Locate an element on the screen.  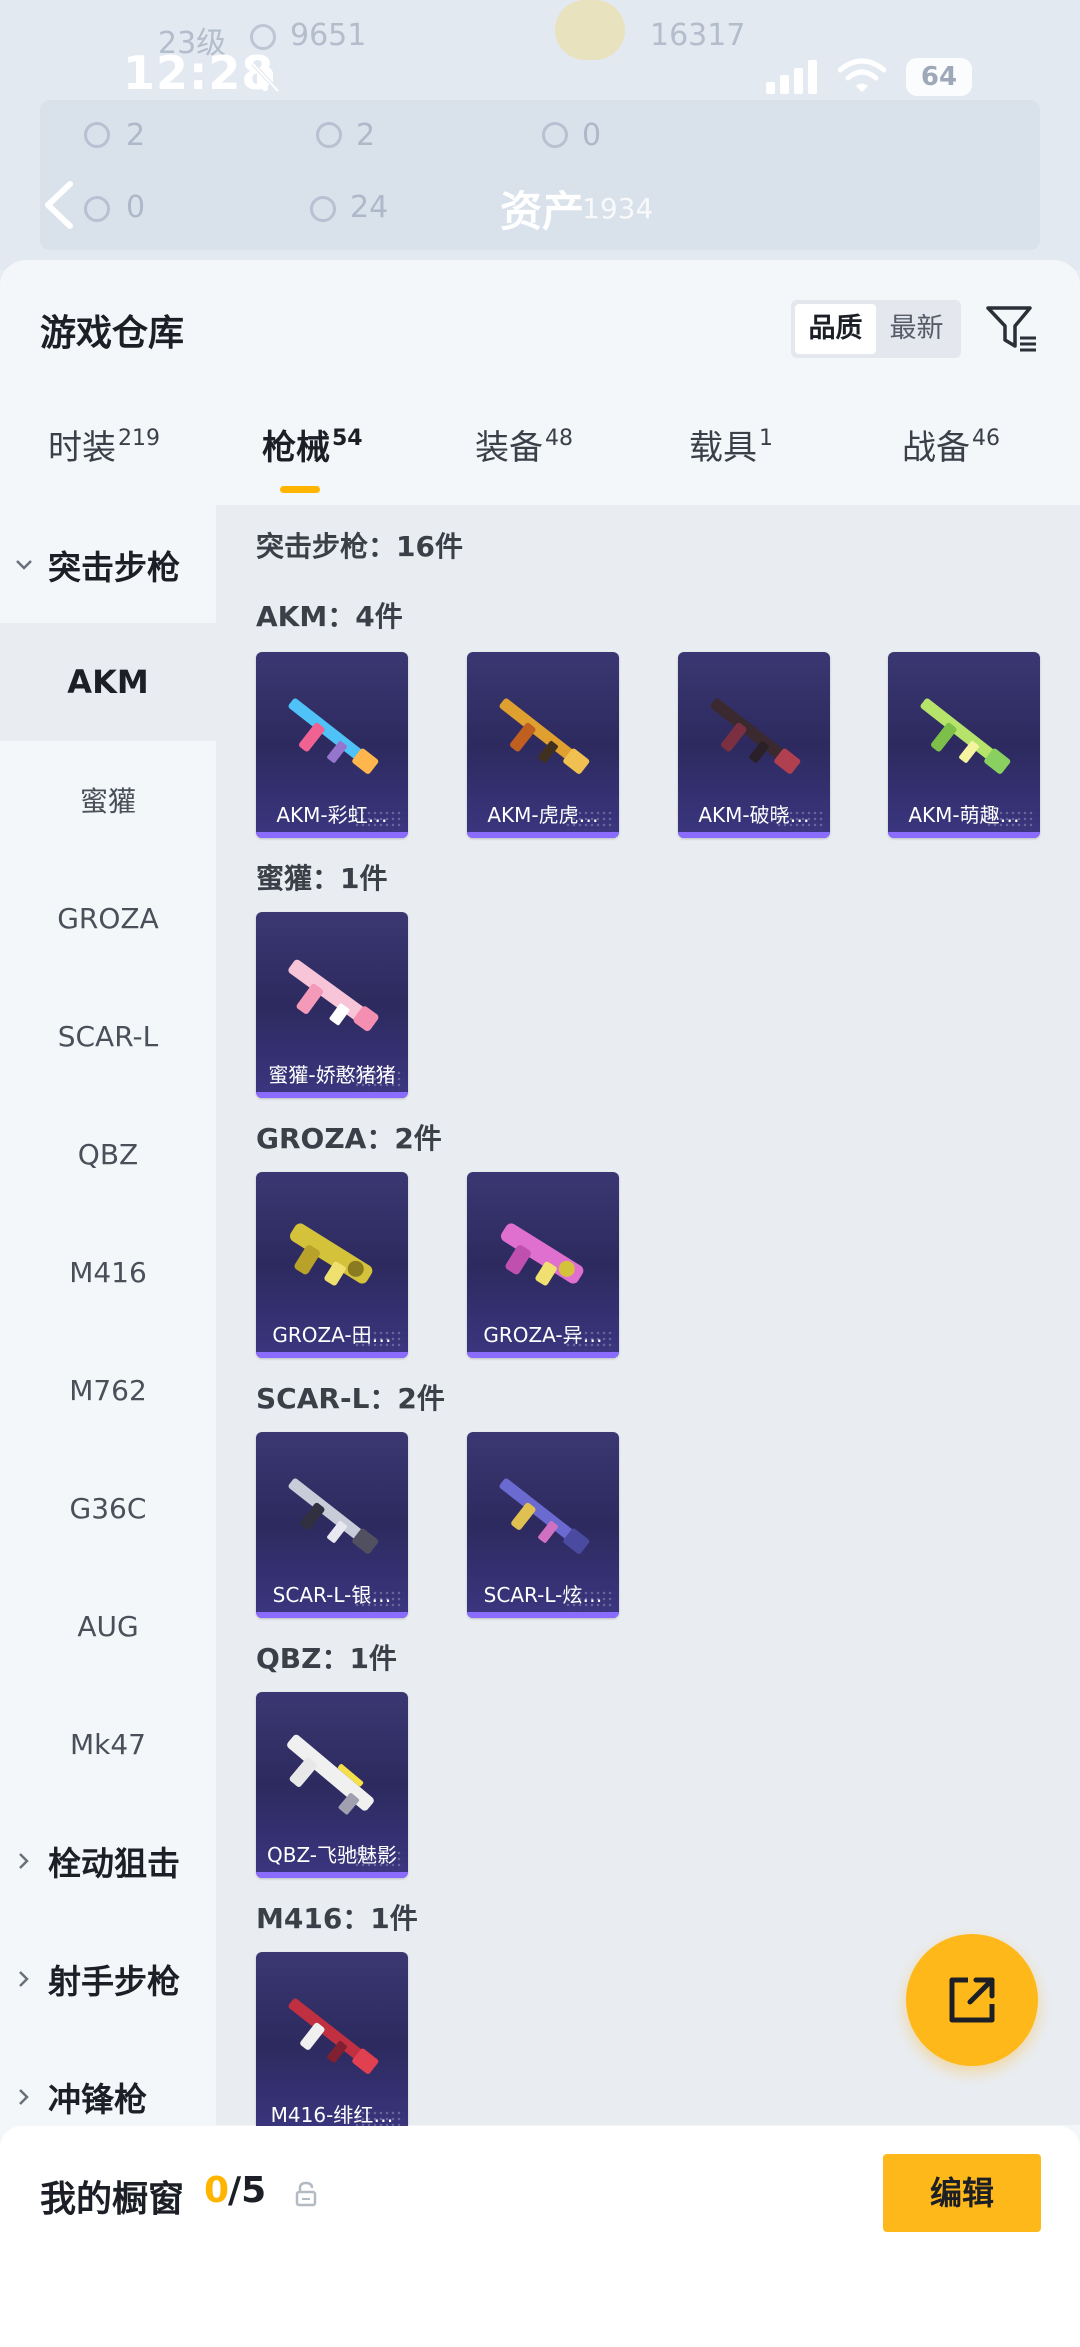
sidebar-group-smg: 冲锋枪 is located at coordinates (108, 2097).